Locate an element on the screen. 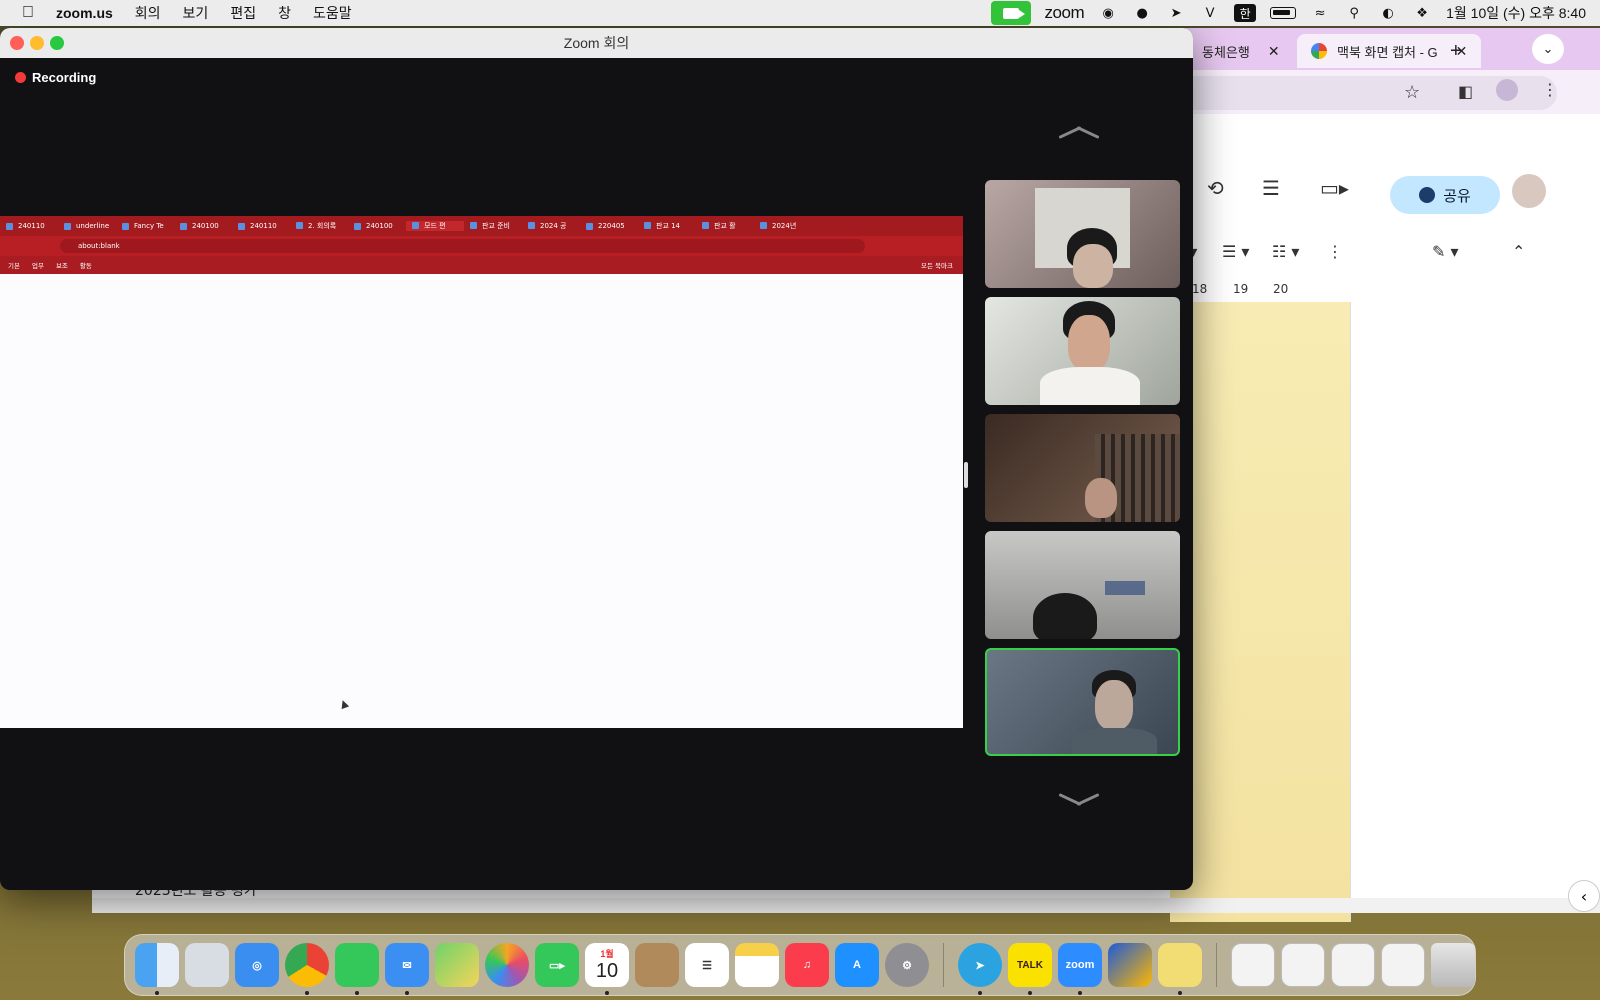 This screenshot has height=1000, width=1600. reminders-icon: ☰ is located at coordinates (707, 965).